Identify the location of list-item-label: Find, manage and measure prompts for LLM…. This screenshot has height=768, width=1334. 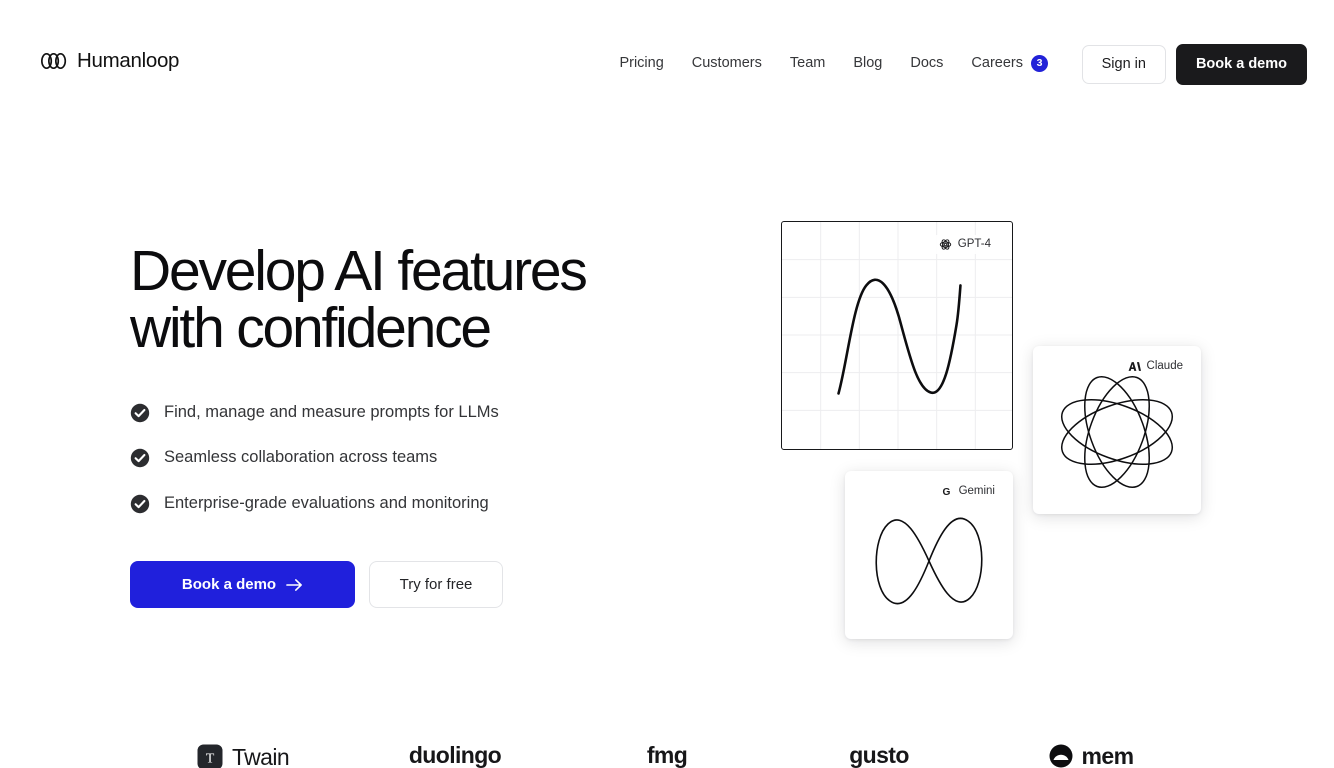
(331, 412).